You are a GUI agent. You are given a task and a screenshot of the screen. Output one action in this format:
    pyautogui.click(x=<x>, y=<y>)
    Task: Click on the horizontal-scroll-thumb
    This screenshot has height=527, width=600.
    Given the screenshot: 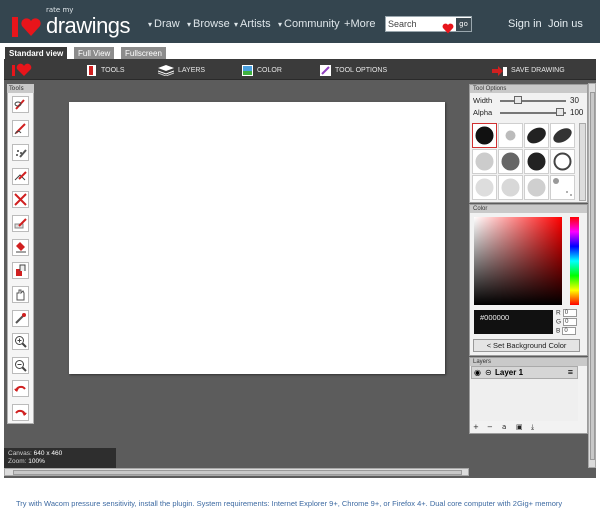 What is the action you would take?
    pyautogui.click(x=237, y=472)
    